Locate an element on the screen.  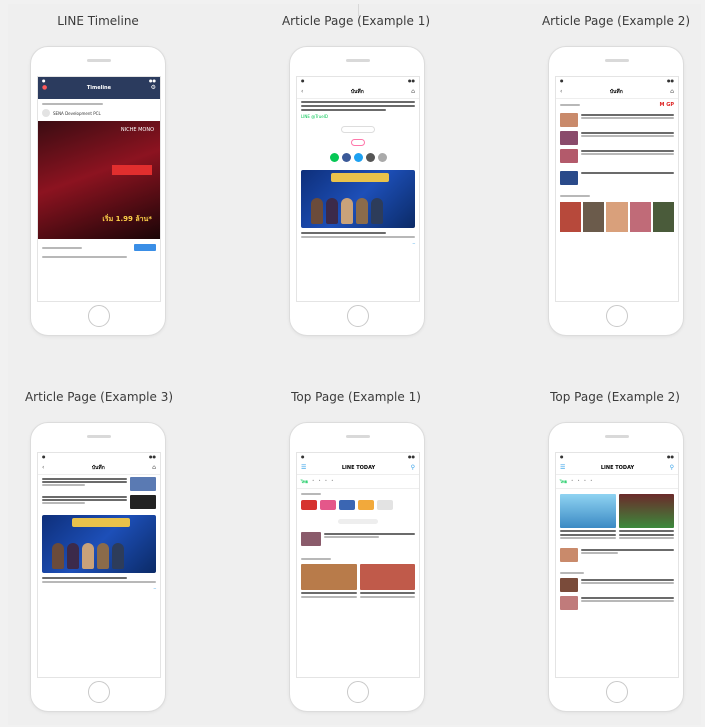
settings-icon: ⚙ is located at coordinates (153, 88).